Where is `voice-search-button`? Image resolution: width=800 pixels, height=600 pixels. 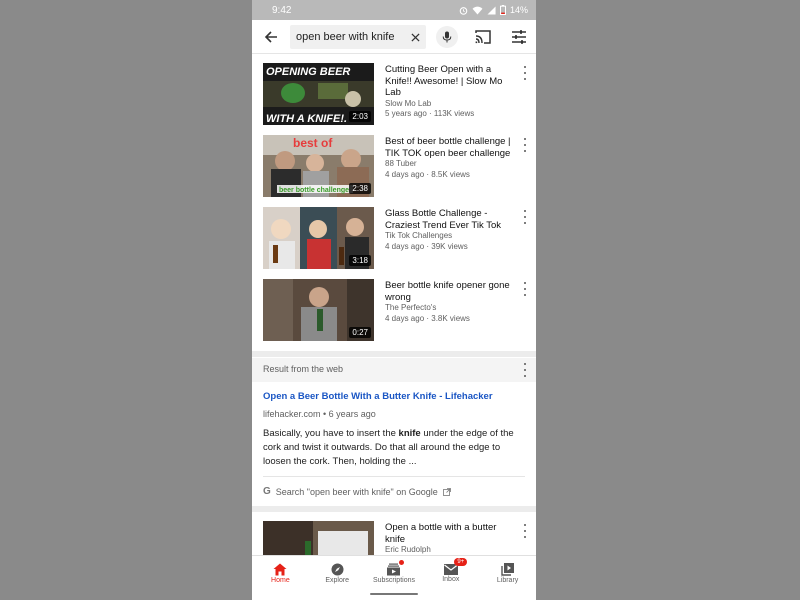
voice-search-button is located at coordinates (447, 37).